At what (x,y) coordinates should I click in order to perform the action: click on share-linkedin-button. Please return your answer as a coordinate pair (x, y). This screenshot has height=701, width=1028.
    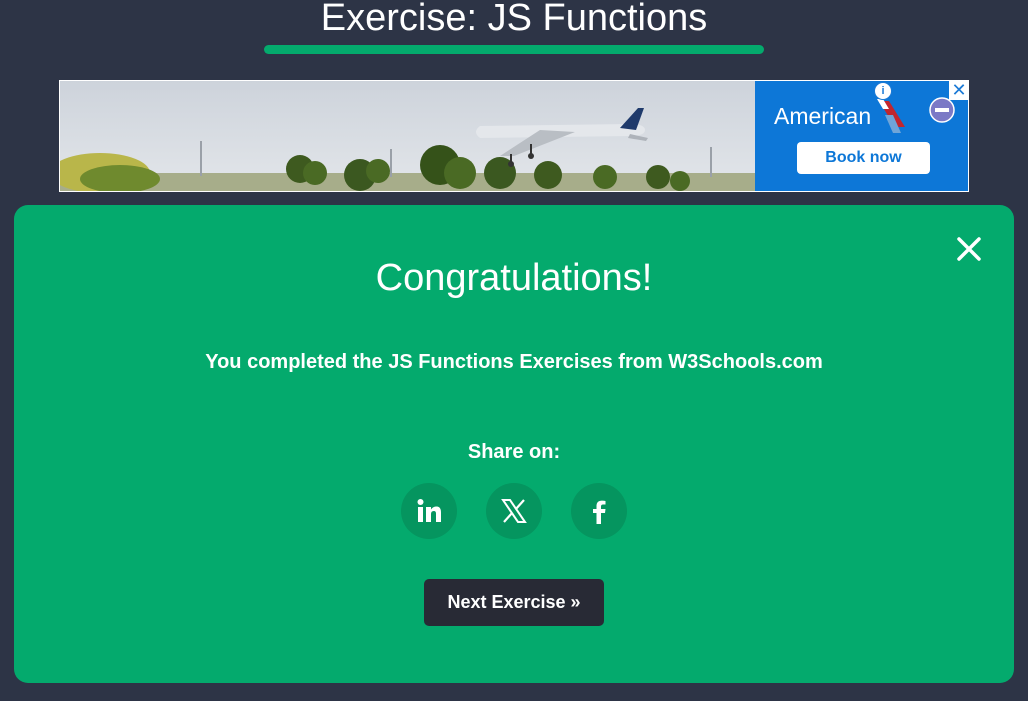
    Looking at the image, I should click on (429, 511).